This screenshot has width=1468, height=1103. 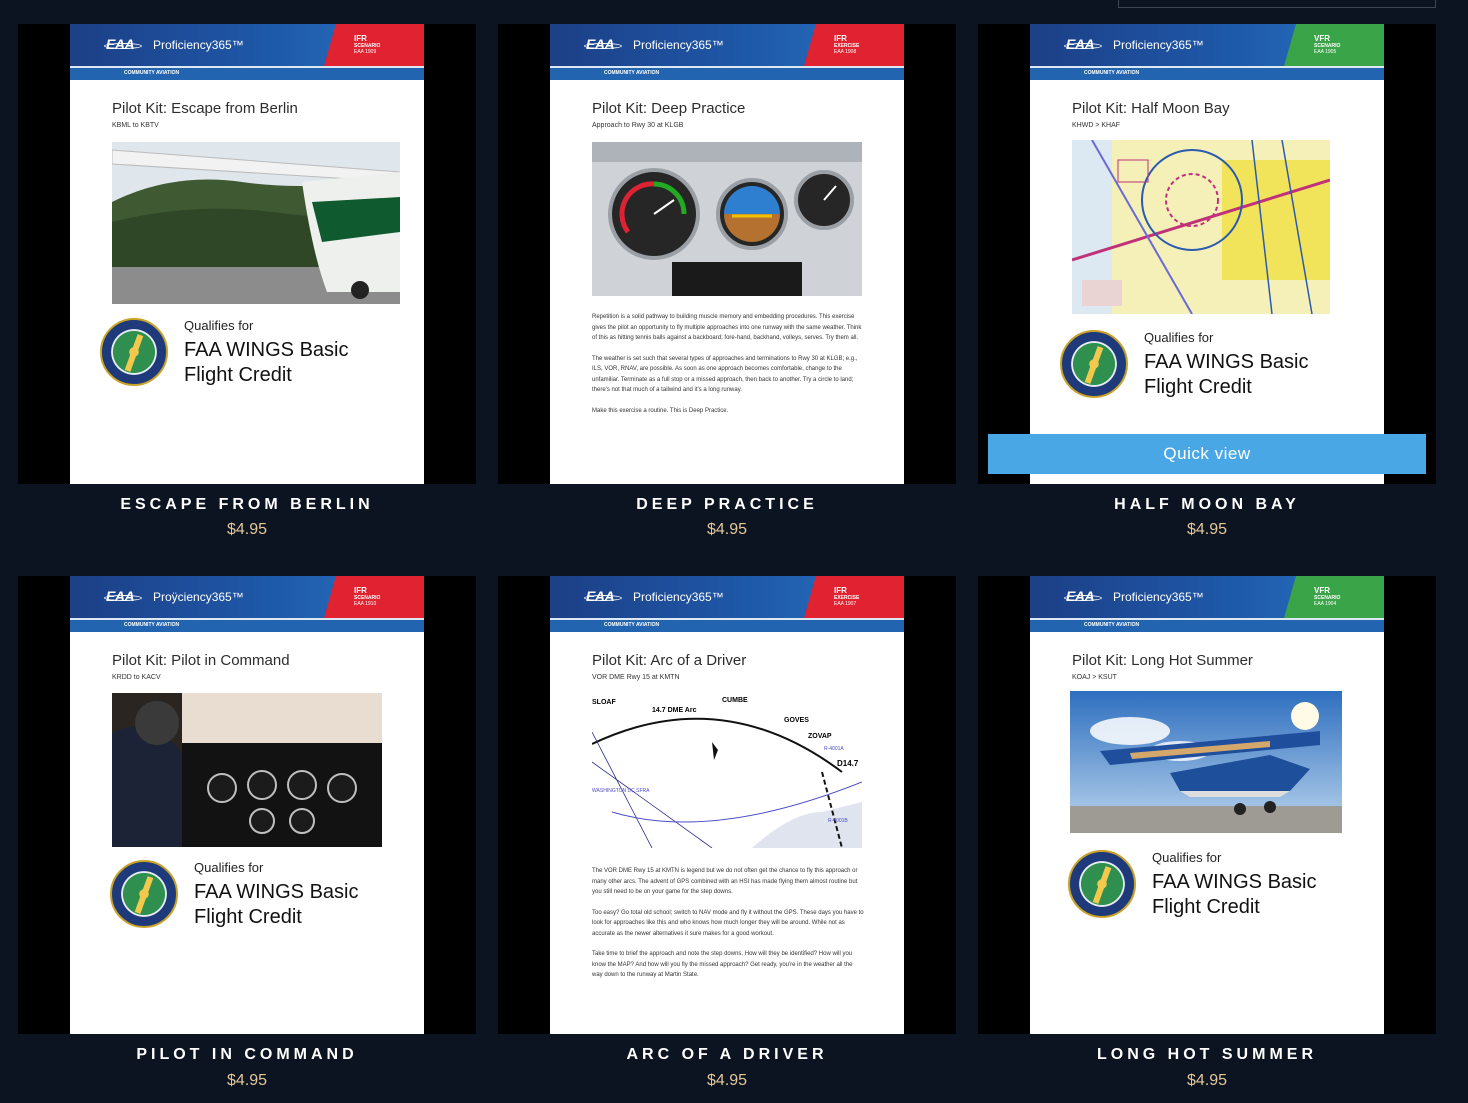 I want to click on kit-type-tag: IFR EXERCISE EAA 1907, so click(x=854, y=597).